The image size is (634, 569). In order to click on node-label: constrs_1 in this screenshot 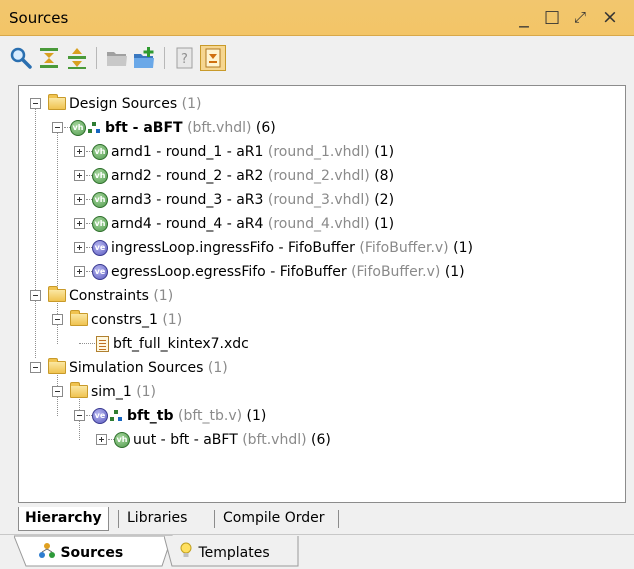, I will do `click(124, 320)`.